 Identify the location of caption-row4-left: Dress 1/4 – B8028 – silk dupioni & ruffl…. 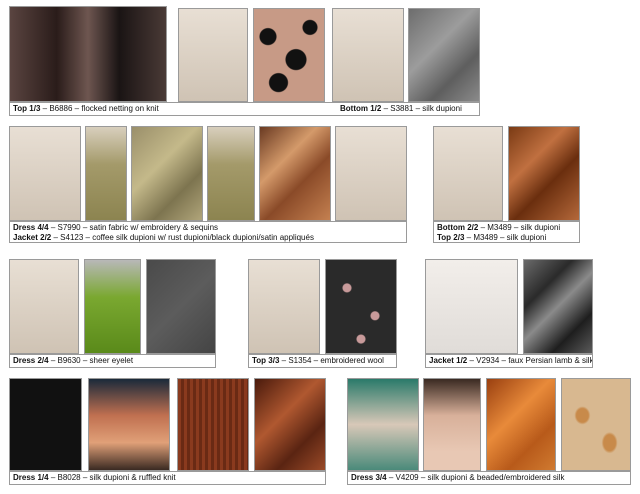
(167, 478).